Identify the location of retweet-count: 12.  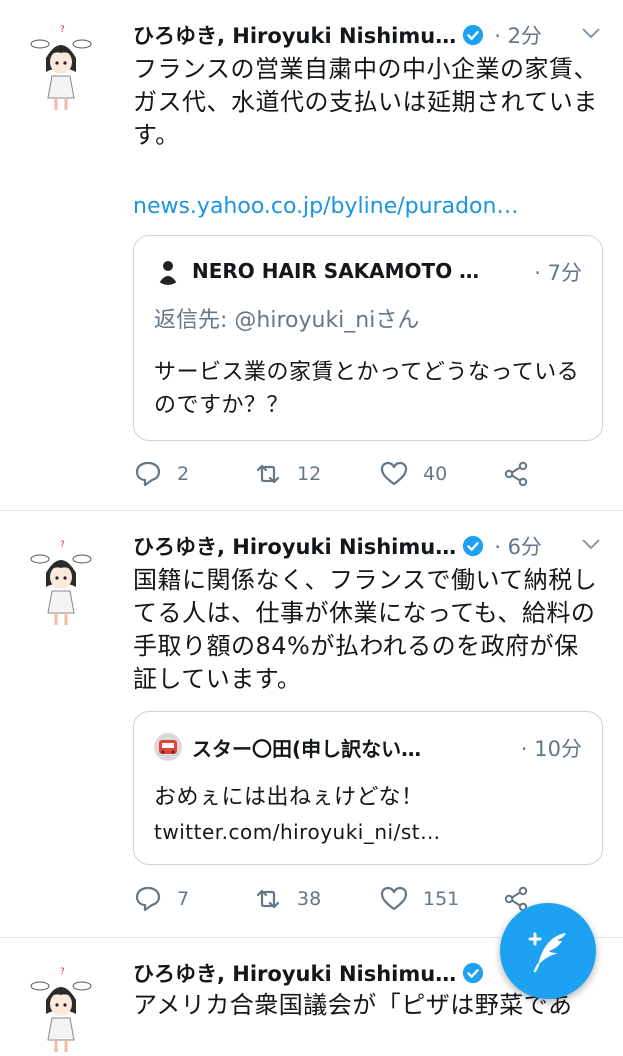
(309, 474).